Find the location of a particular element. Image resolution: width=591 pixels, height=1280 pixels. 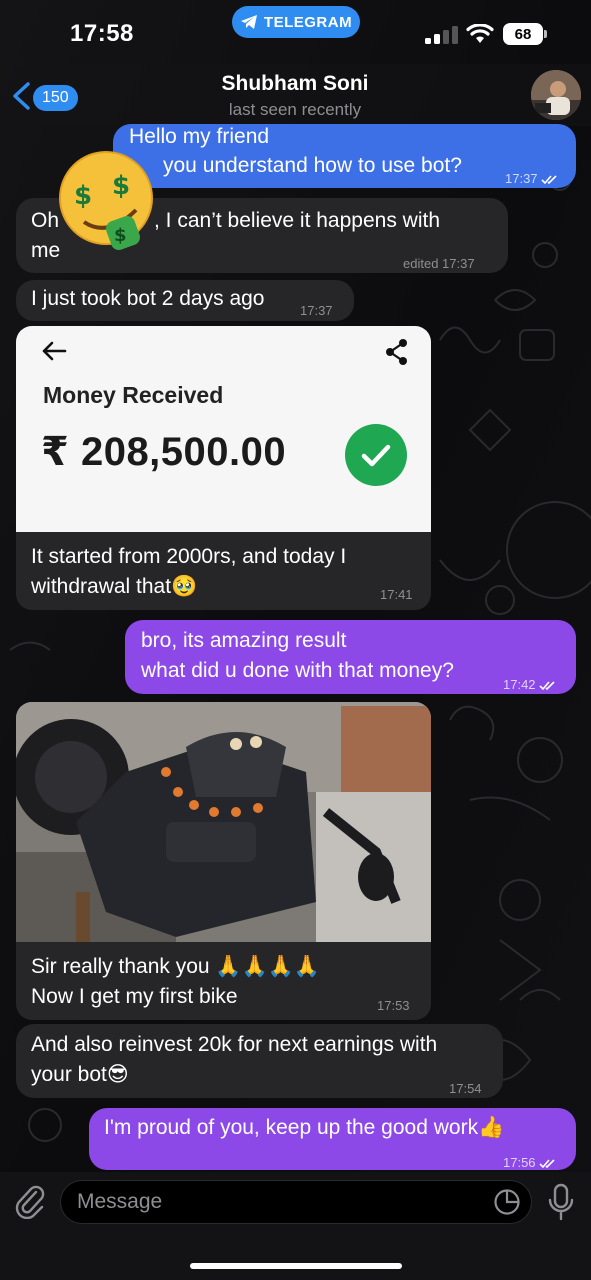

message-text: I just took bot 2 days ago is located at coordinates (148, 298).